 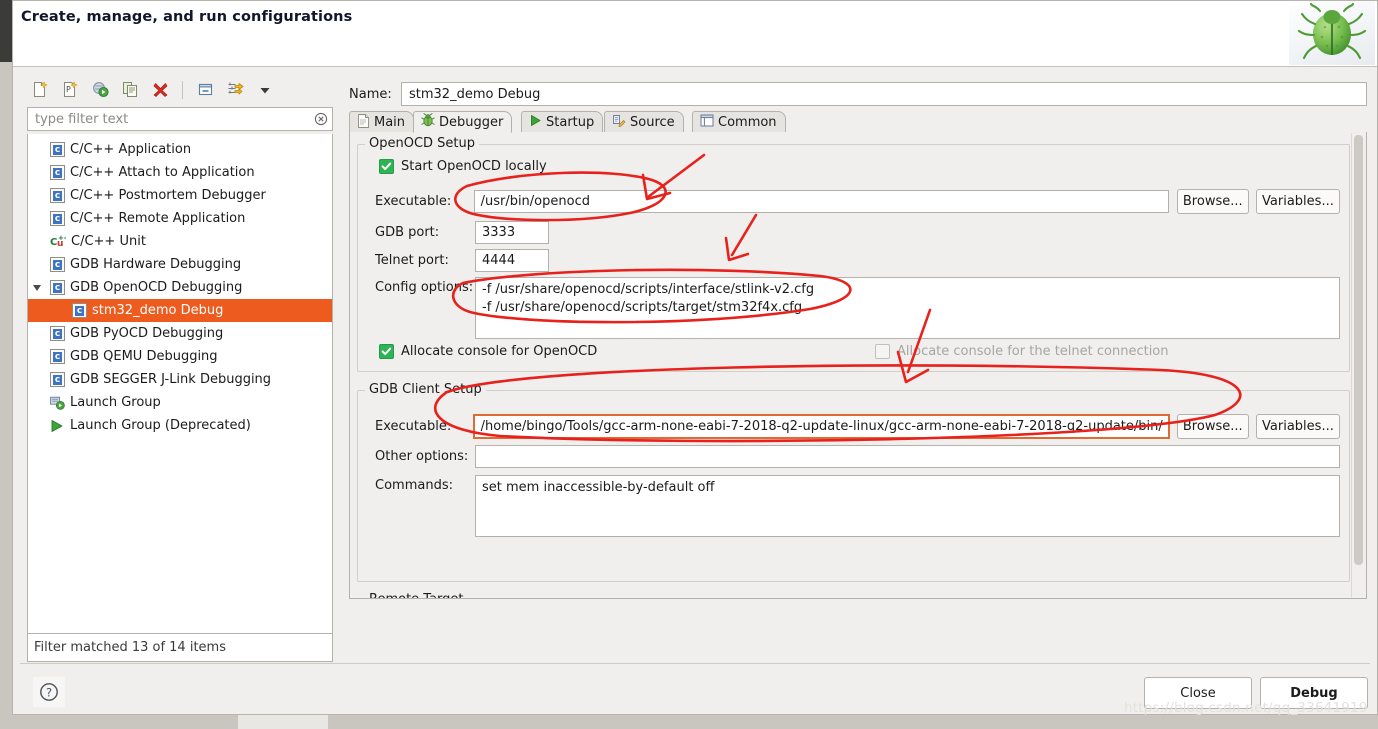 What do you see at coordinates (169, 119) in the screenshot?
I see `search-input: type filter text` at bounding box center [169, 119].